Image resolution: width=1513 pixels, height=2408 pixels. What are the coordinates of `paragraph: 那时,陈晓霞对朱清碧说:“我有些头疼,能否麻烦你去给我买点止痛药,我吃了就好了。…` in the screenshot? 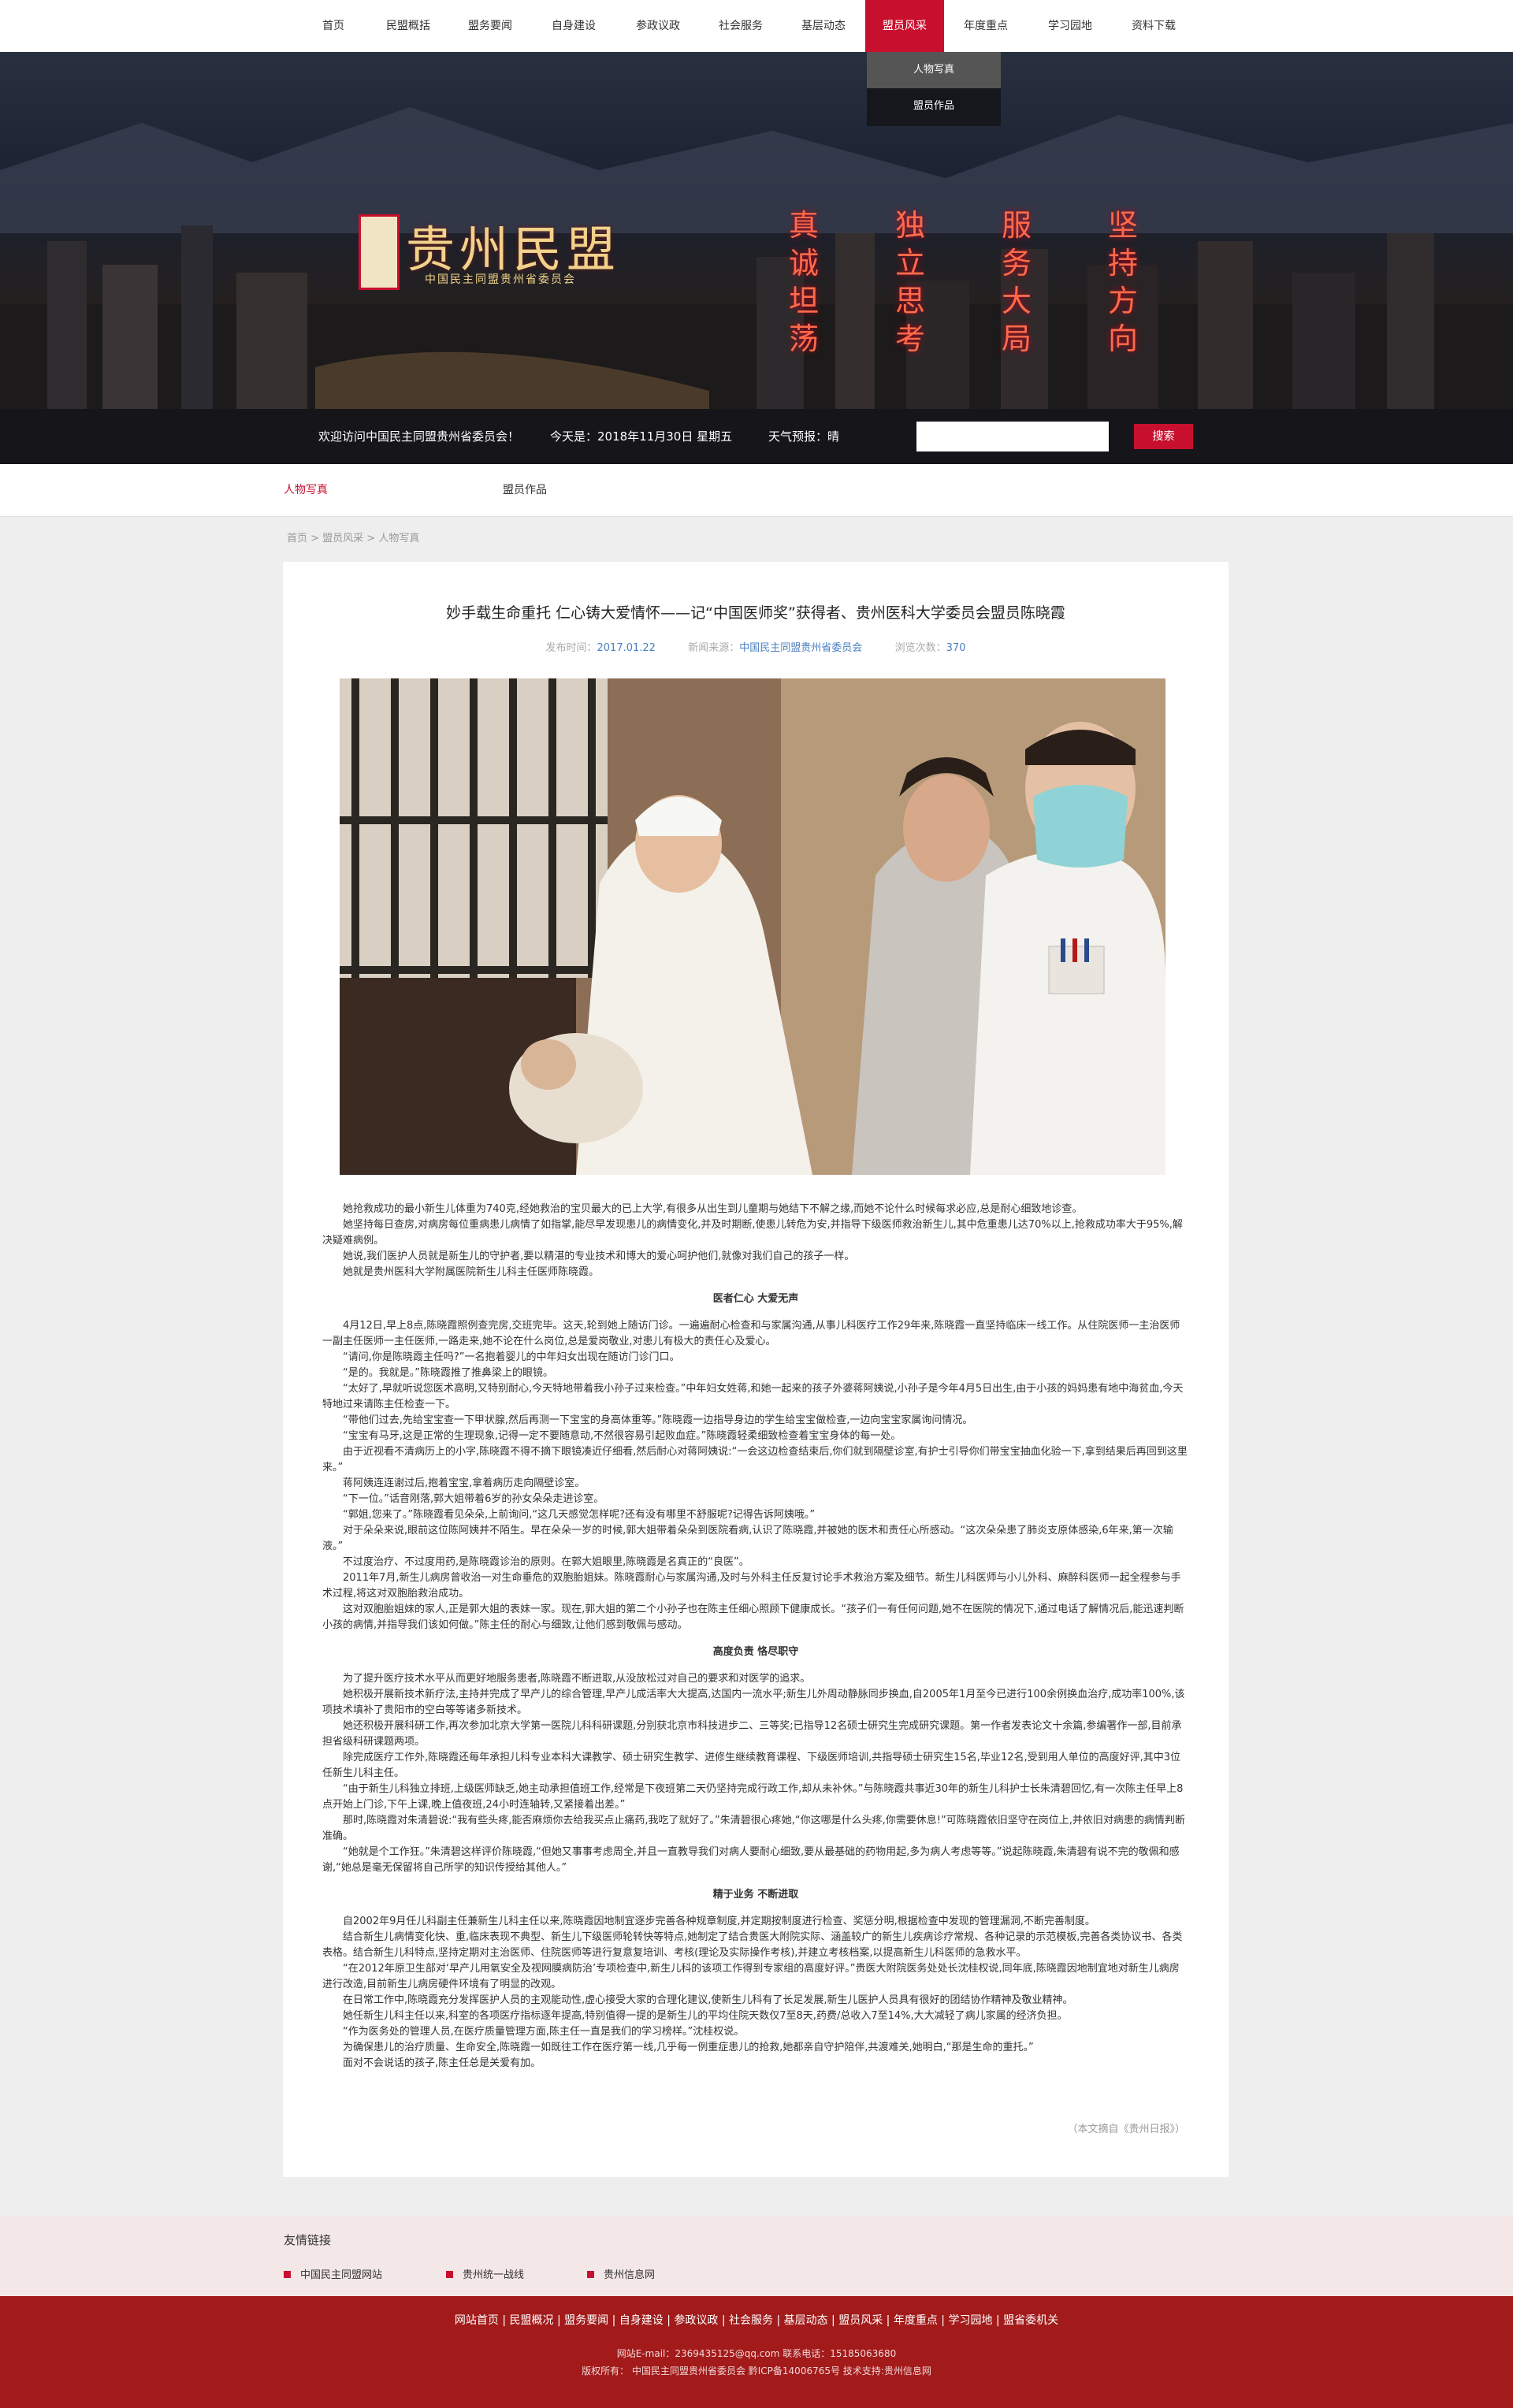 It's located at (753, 1829).